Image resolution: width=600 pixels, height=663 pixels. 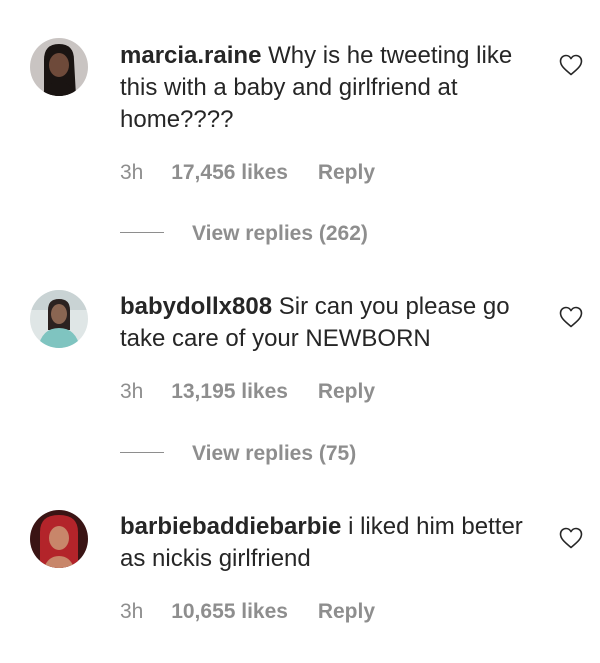 What do you see at coordinates (229, 392) in the screenshot?
I see `likes-count: 13,195 likes` at bounding box center [229, 392].